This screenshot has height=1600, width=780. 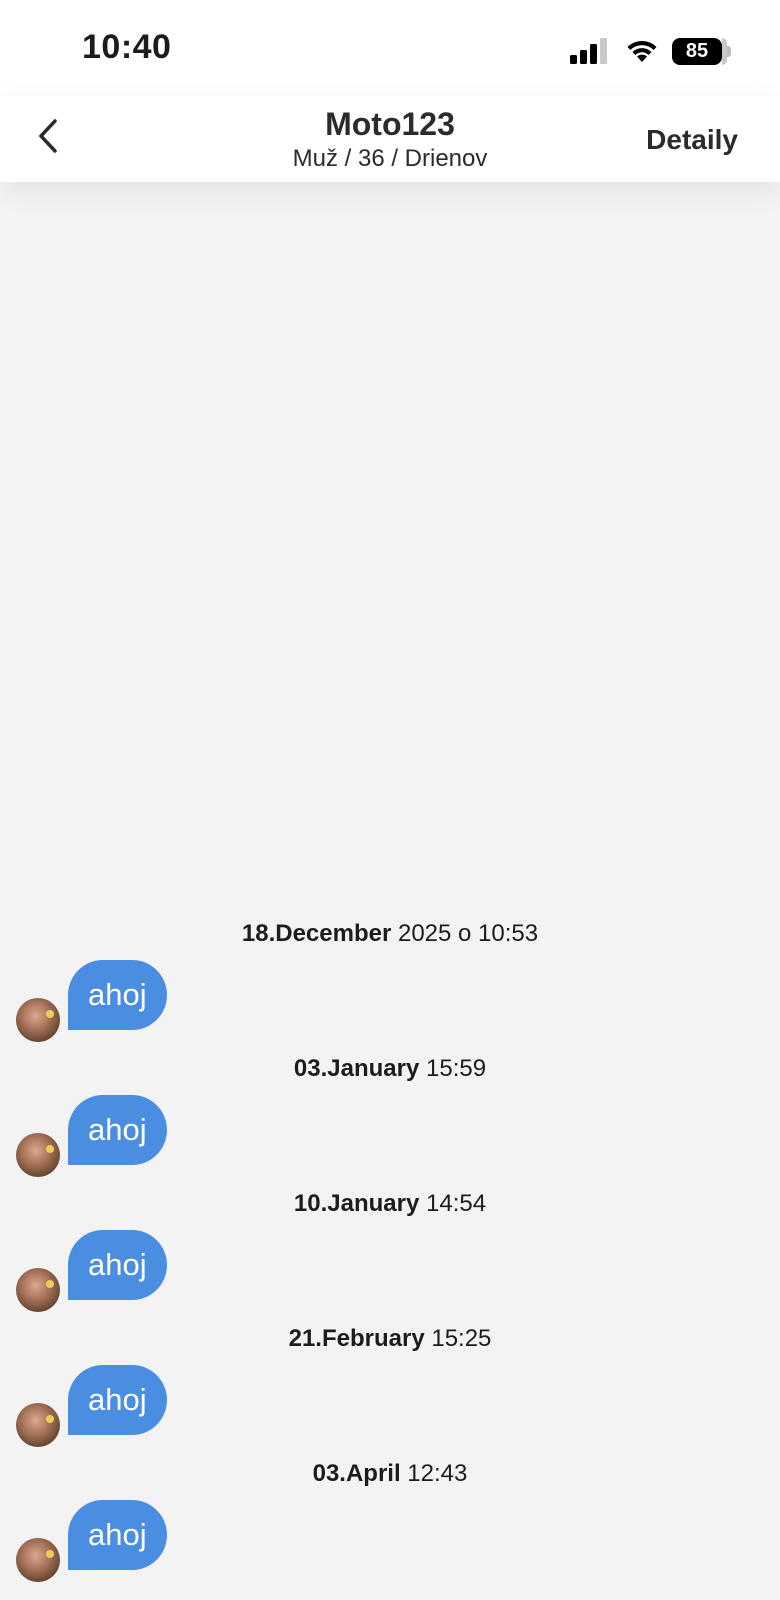 I want to click on message-group: 03.April 12:43 ahoj, so click(x=390, y=1527).